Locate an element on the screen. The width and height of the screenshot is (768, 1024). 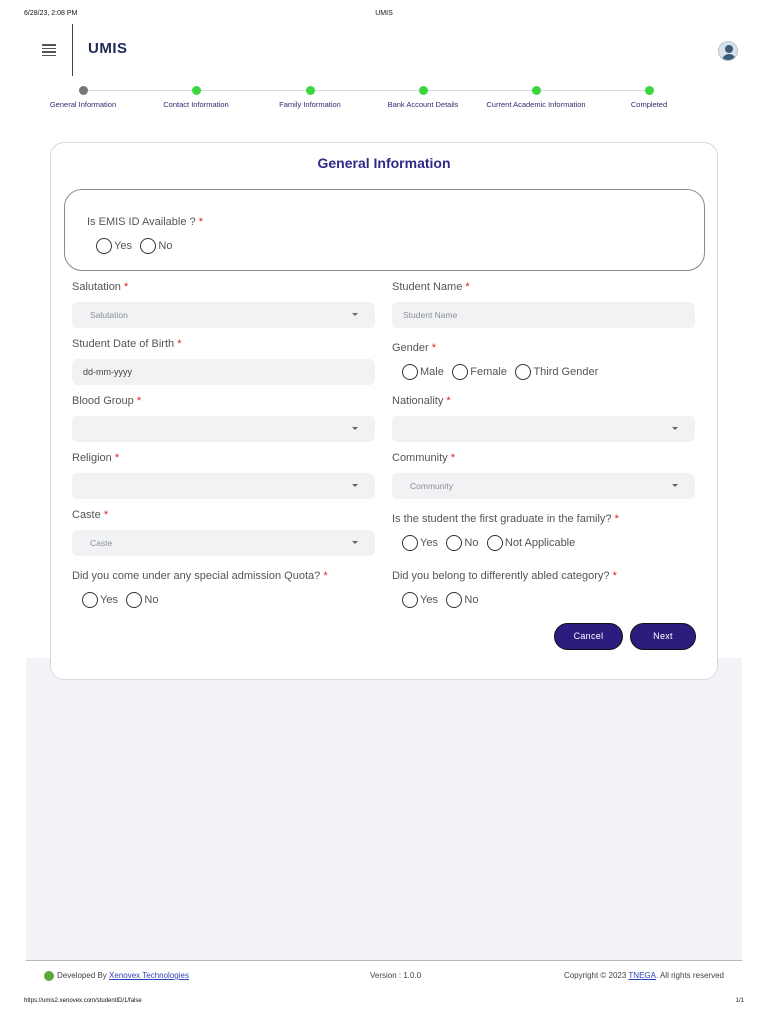
header-divider is located at coordinates (72, 50).